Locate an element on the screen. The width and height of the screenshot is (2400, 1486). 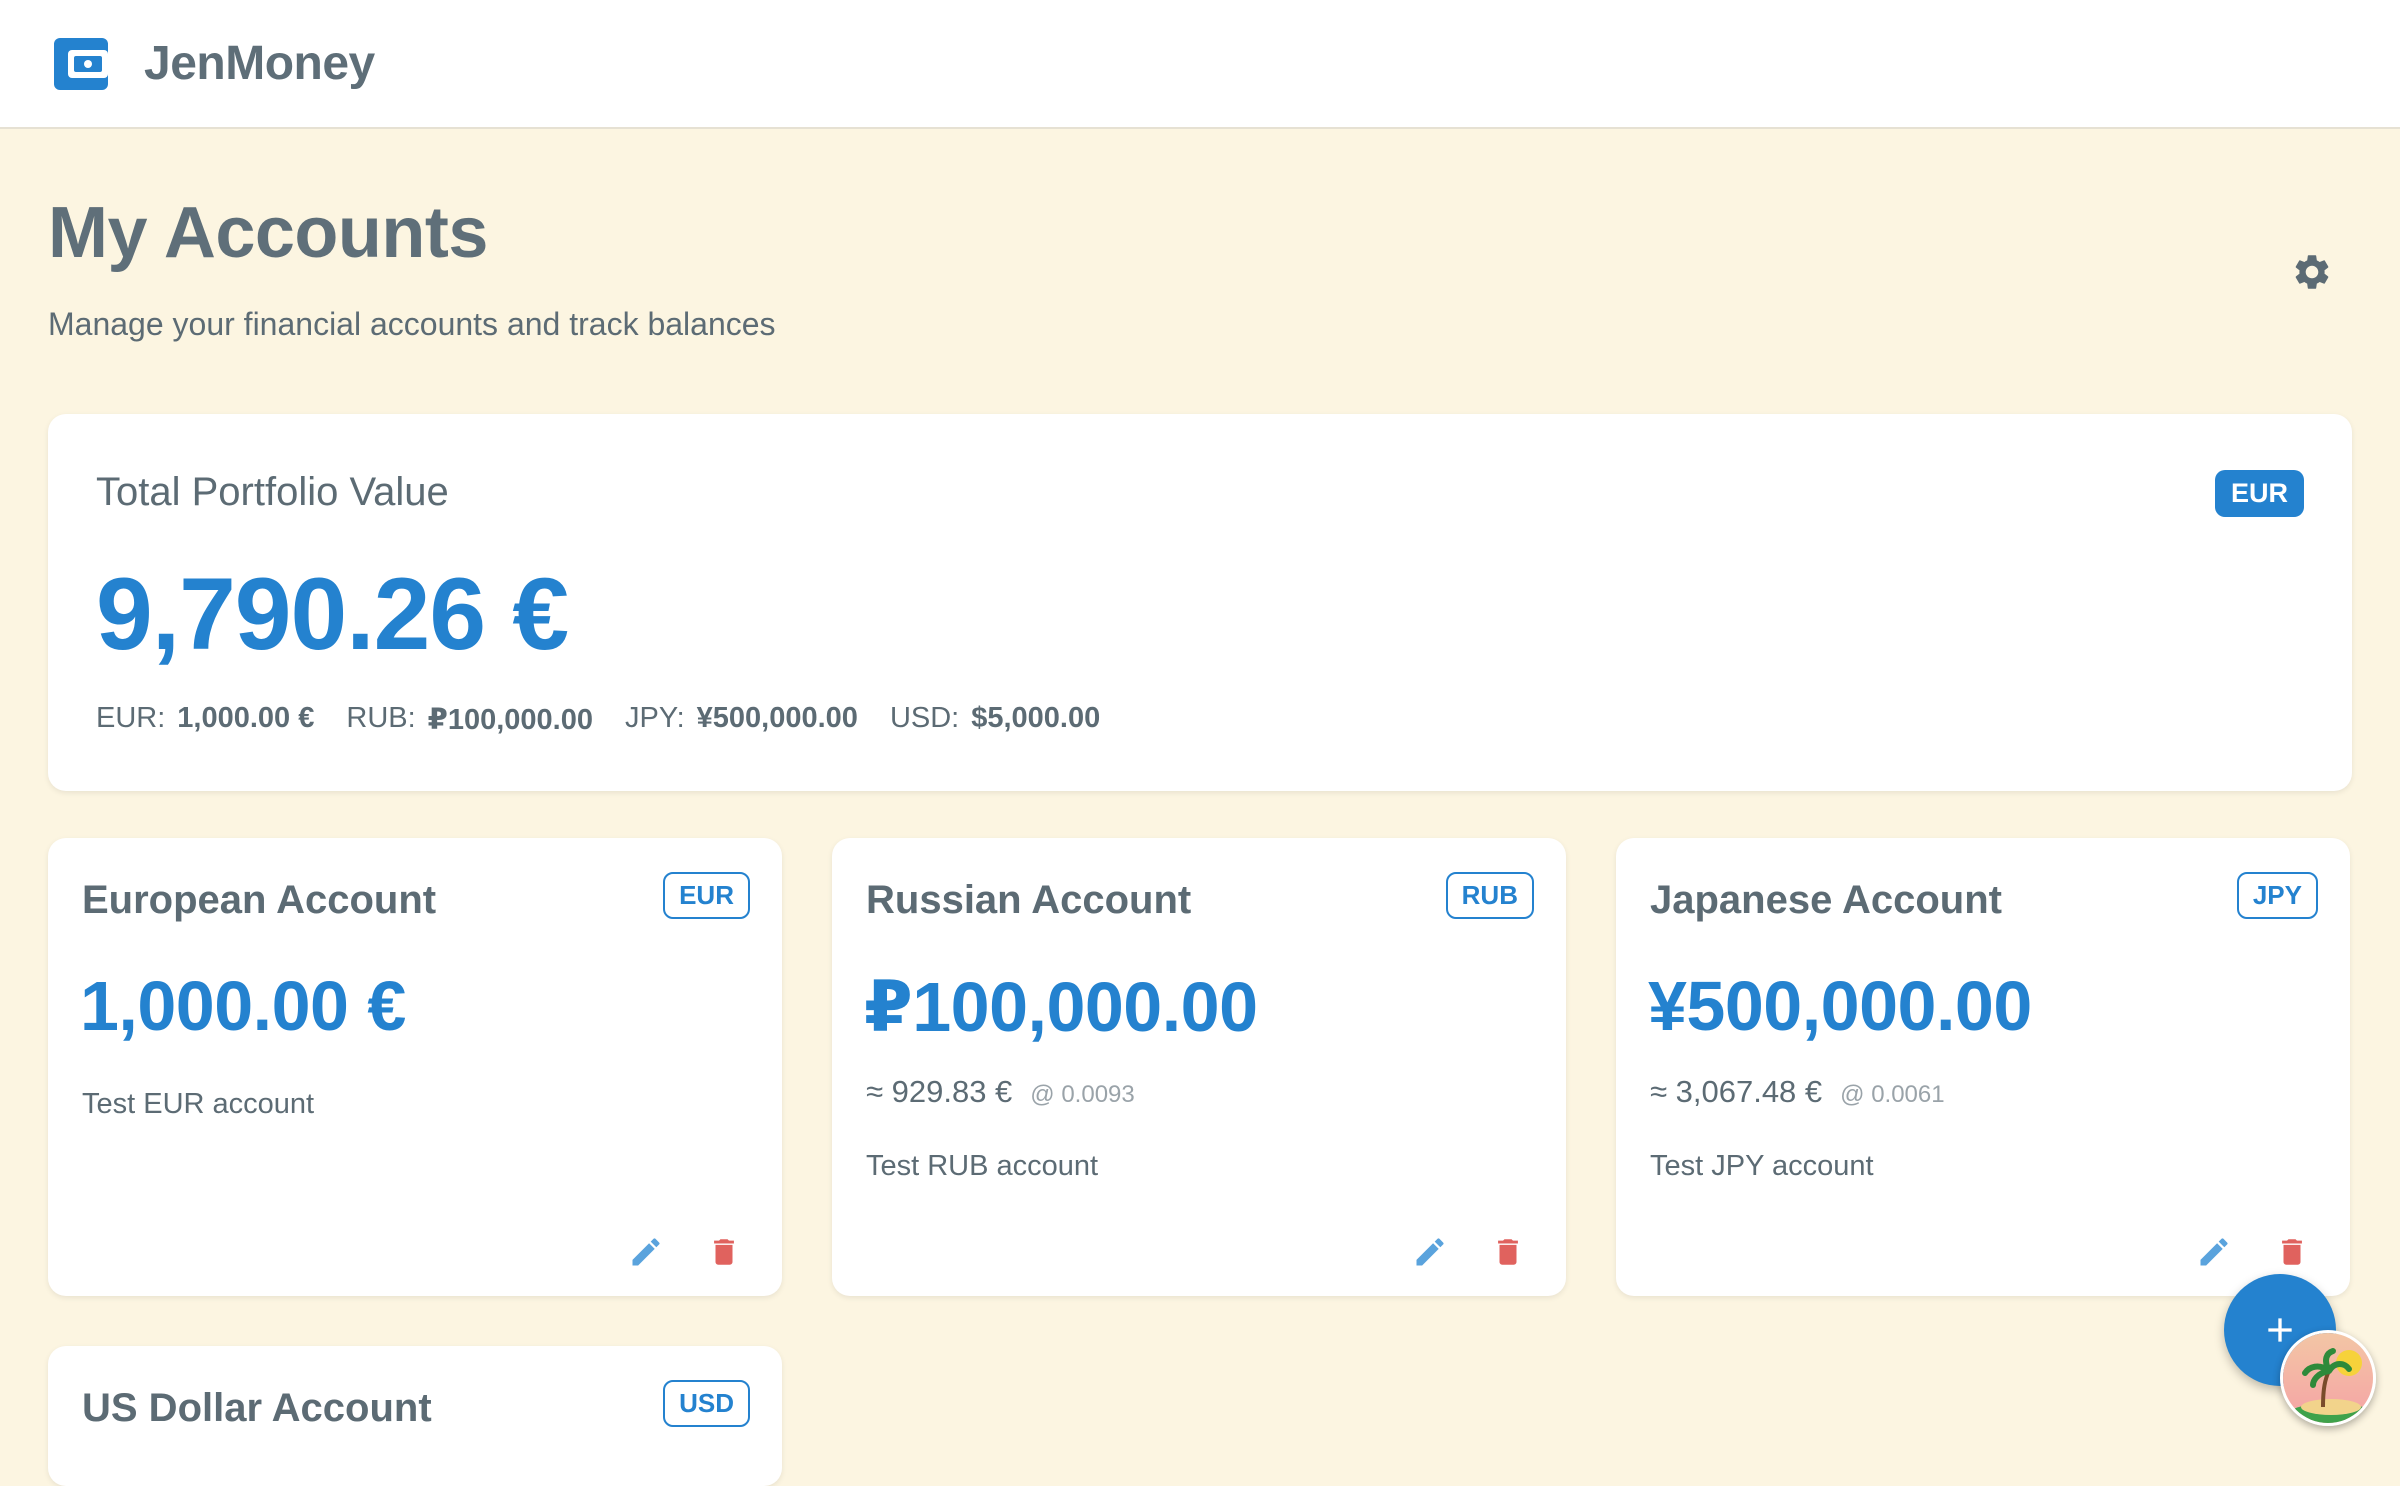
account-description: Test JPY account is located at coordinates (1762, 1166).